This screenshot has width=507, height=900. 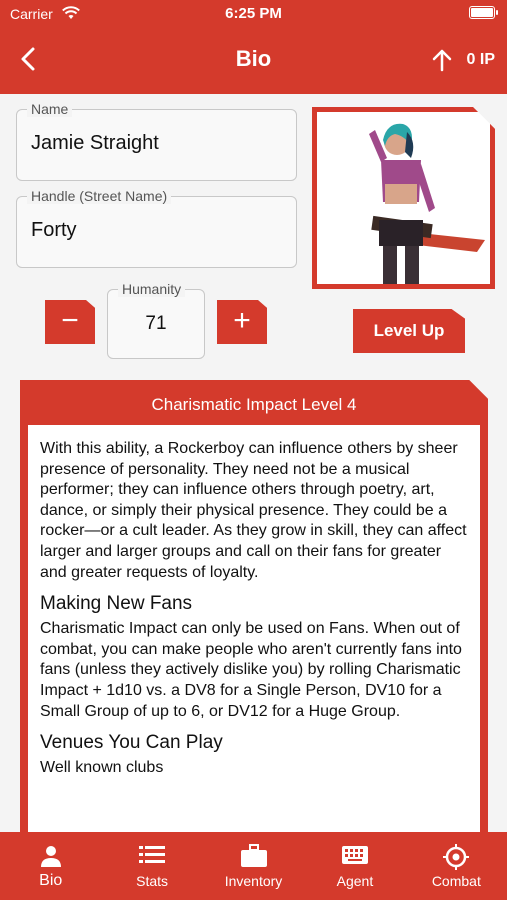 I want to click on briefcase-icon, so click(x=253, y=855).